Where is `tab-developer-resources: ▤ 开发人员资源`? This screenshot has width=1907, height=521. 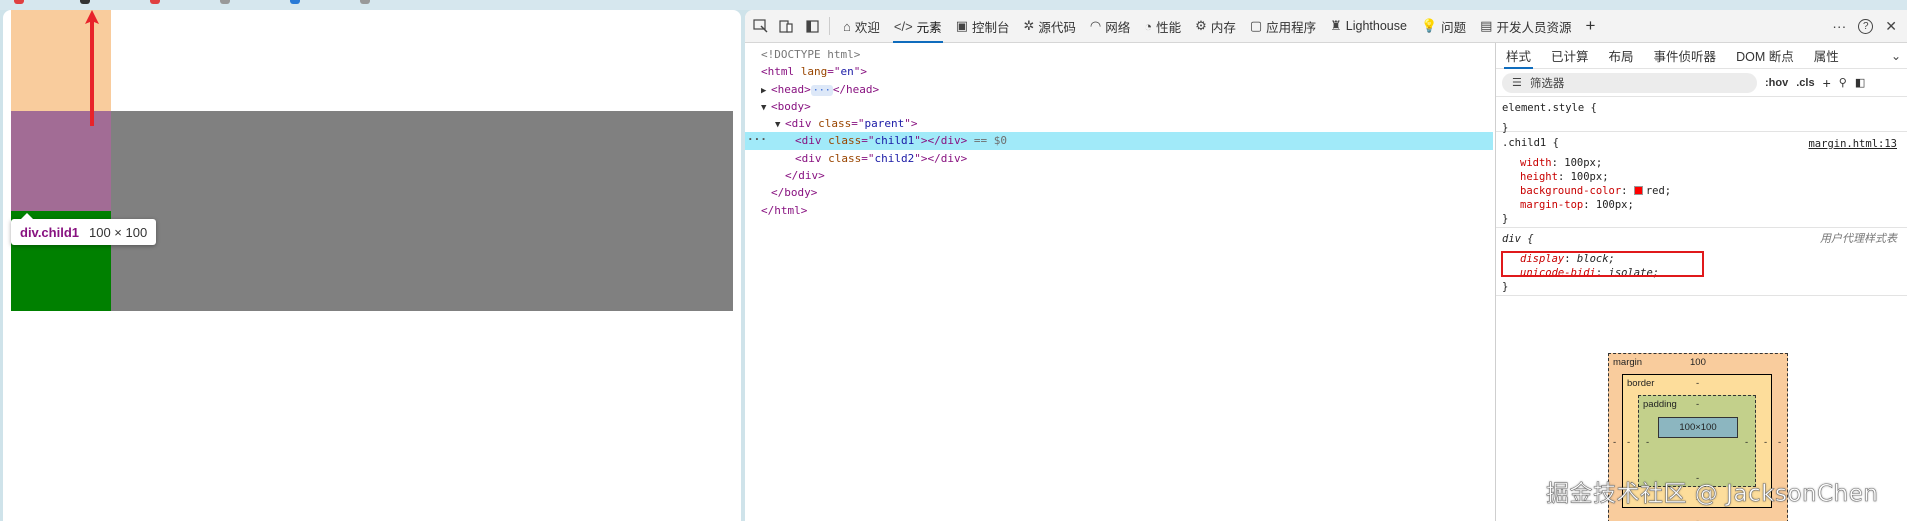 tab-developer-resources: ▤ 开发人员资源 is located at coordinates (1525, 26).